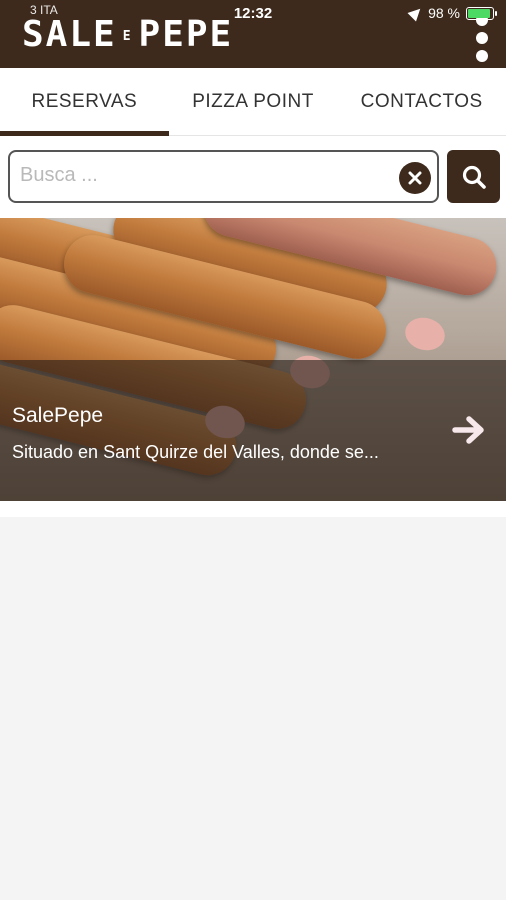  I want to click on card-divider, so click(253, 509).